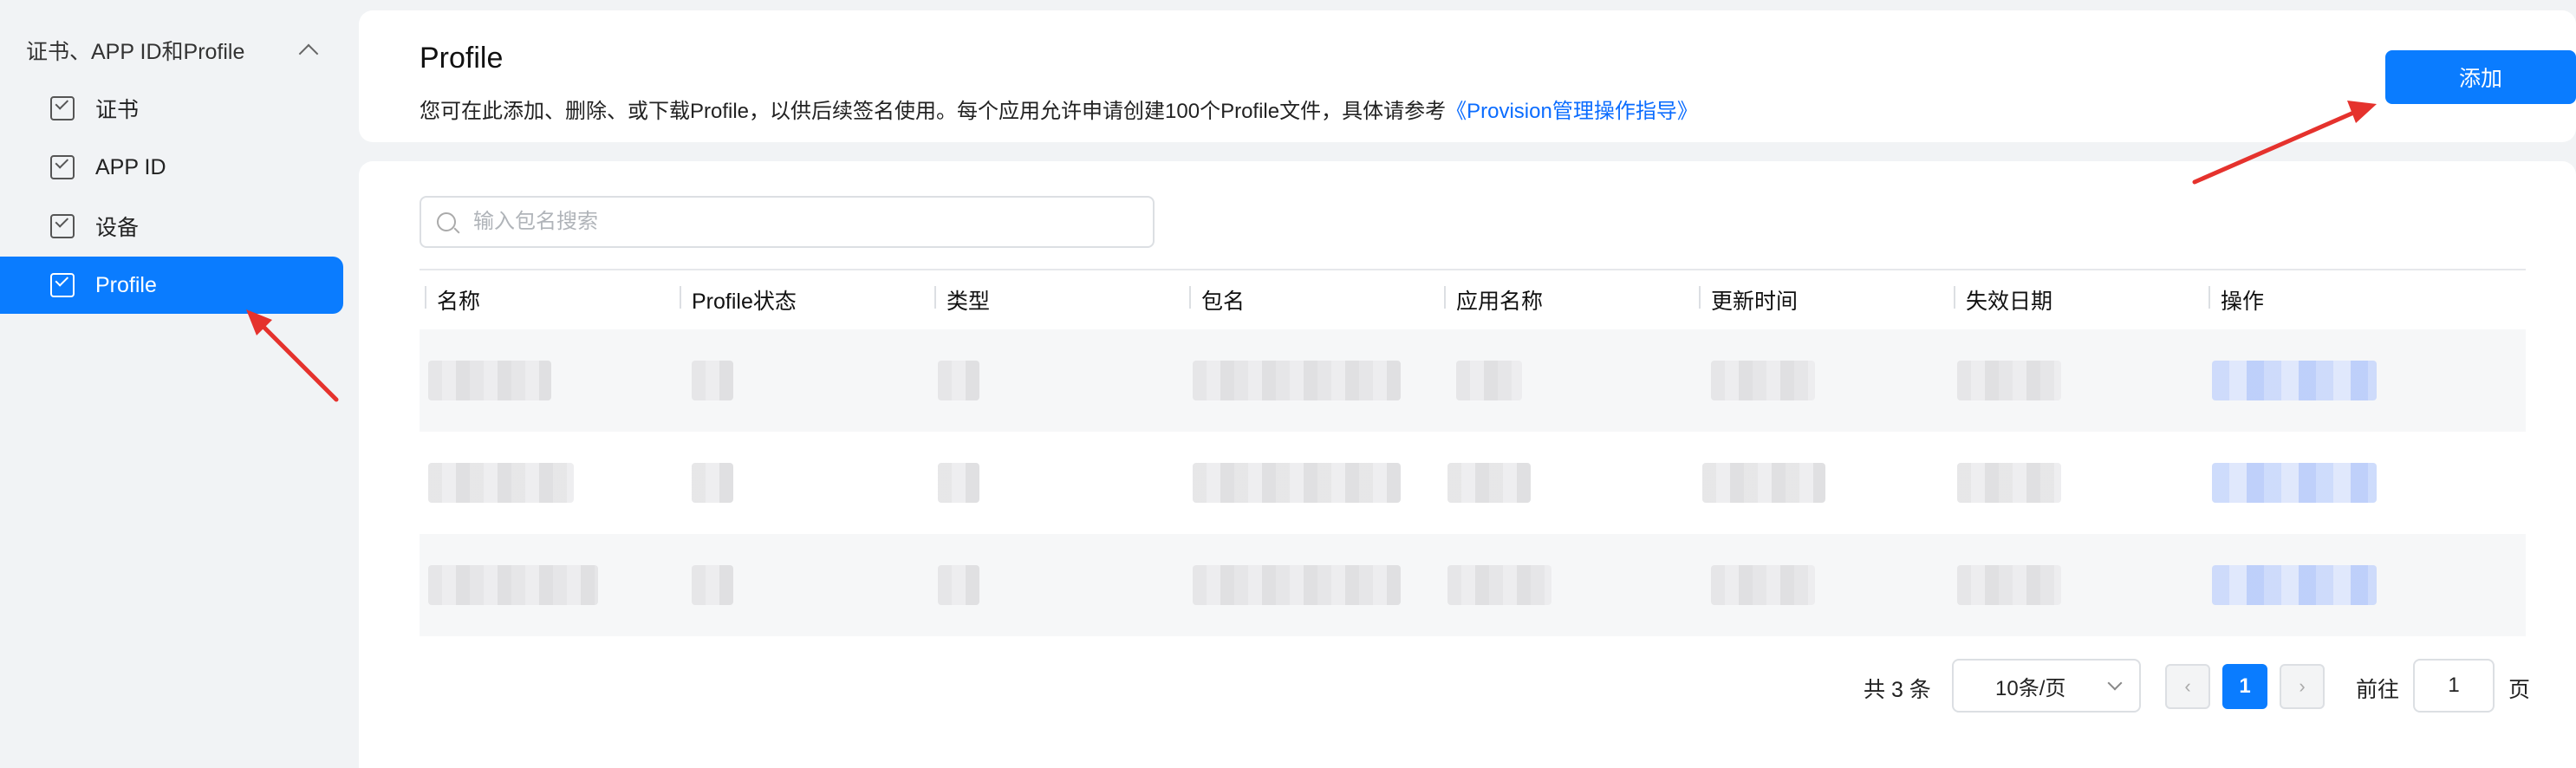 This screenshot has width=2576, height=768. What do you see at coordinates (62, 226) in the screenshot?
I see `device-icon` at bounding box center [62, 226].